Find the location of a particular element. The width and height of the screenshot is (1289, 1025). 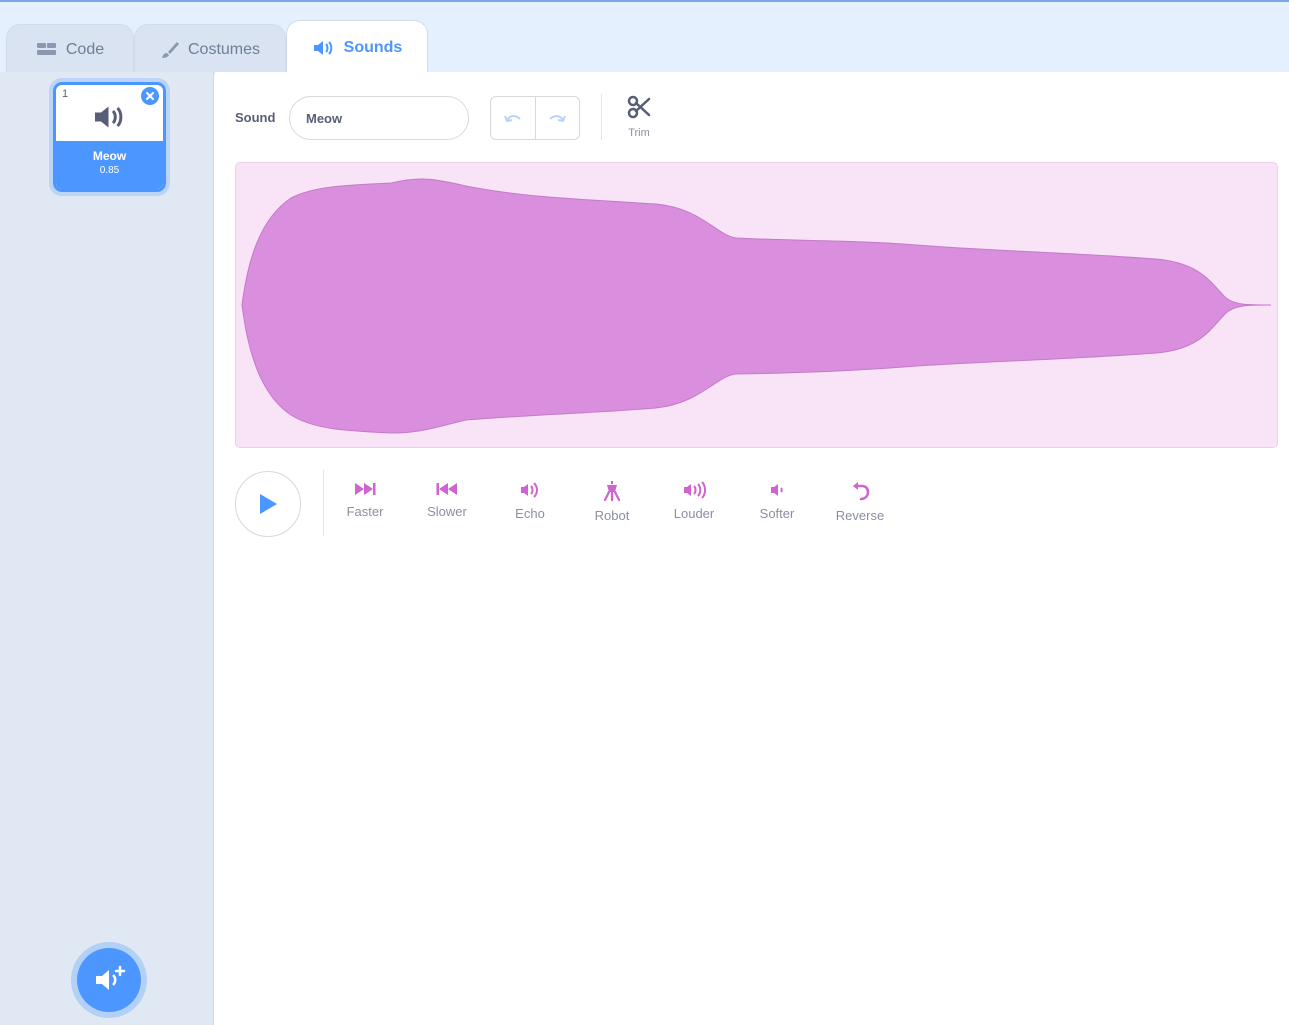

close-icon is located at coordinates (150, 96).